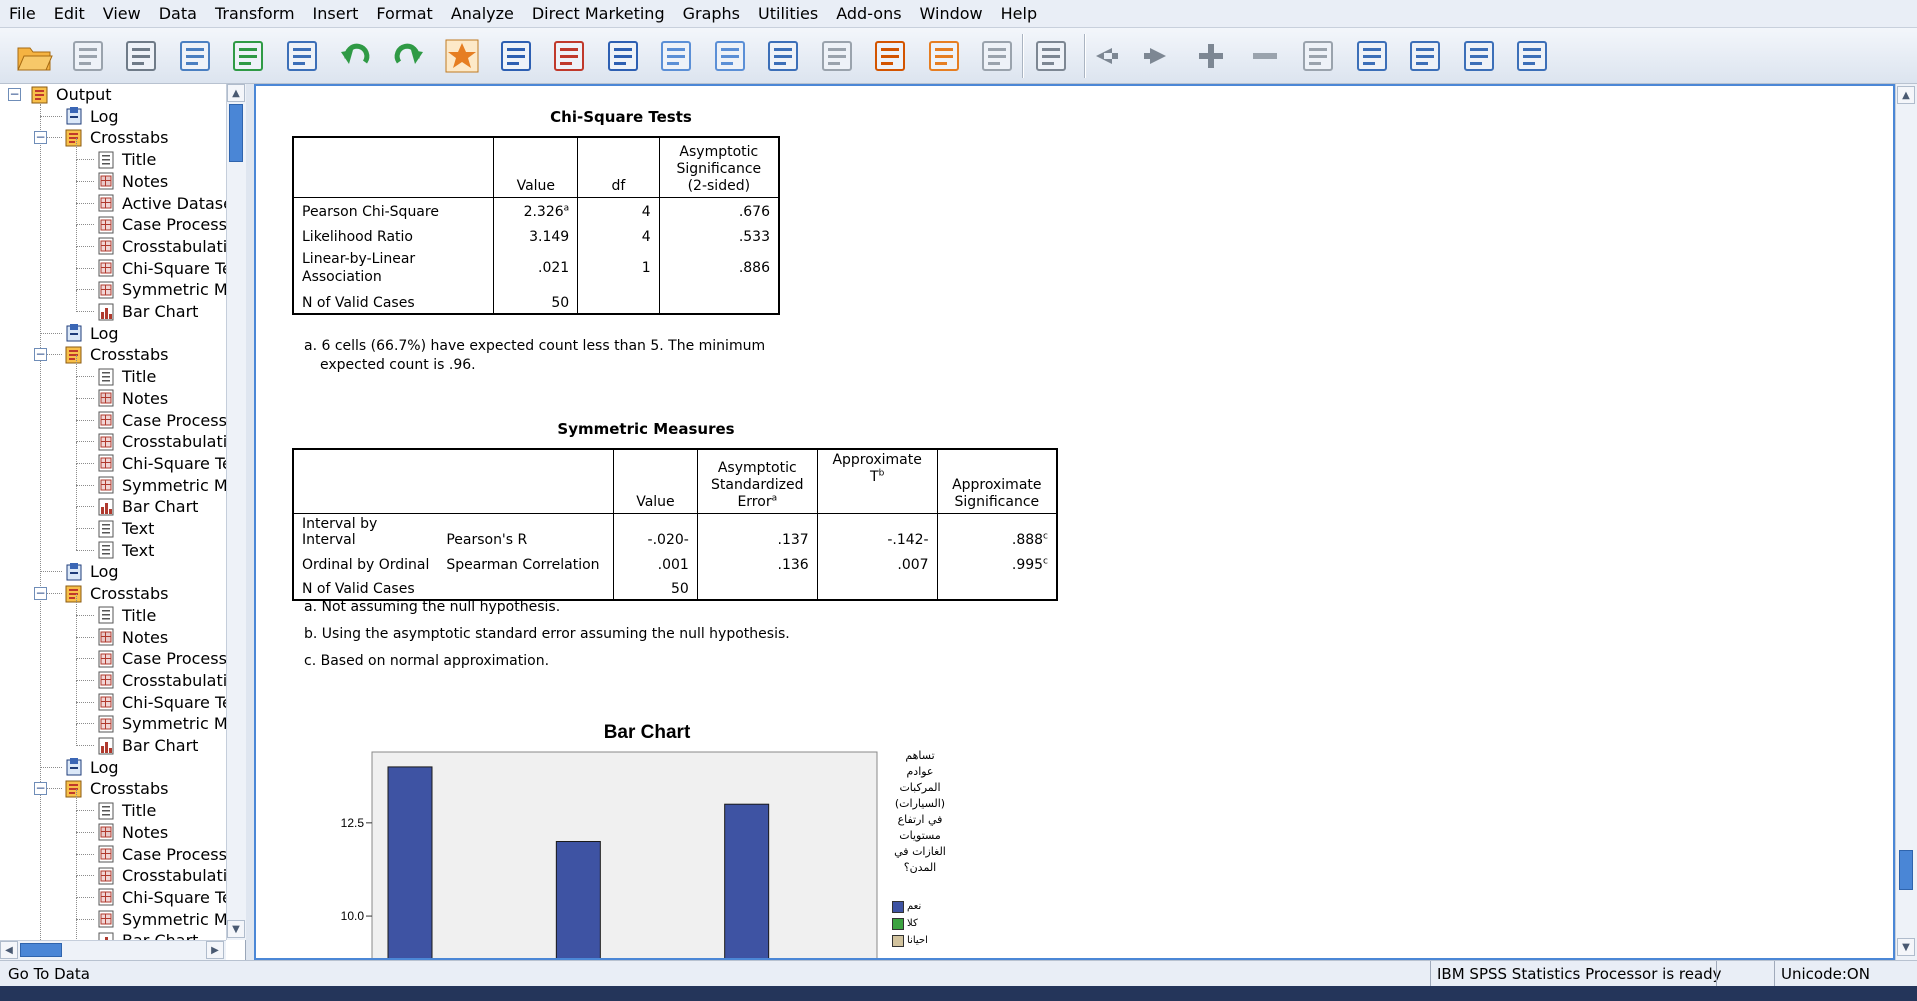 This screenshot has width=1917, height=1001. What do you see at coordinates (409, 56) in the screenshot?
I see `redo-button` at bounding box center [409, 56].